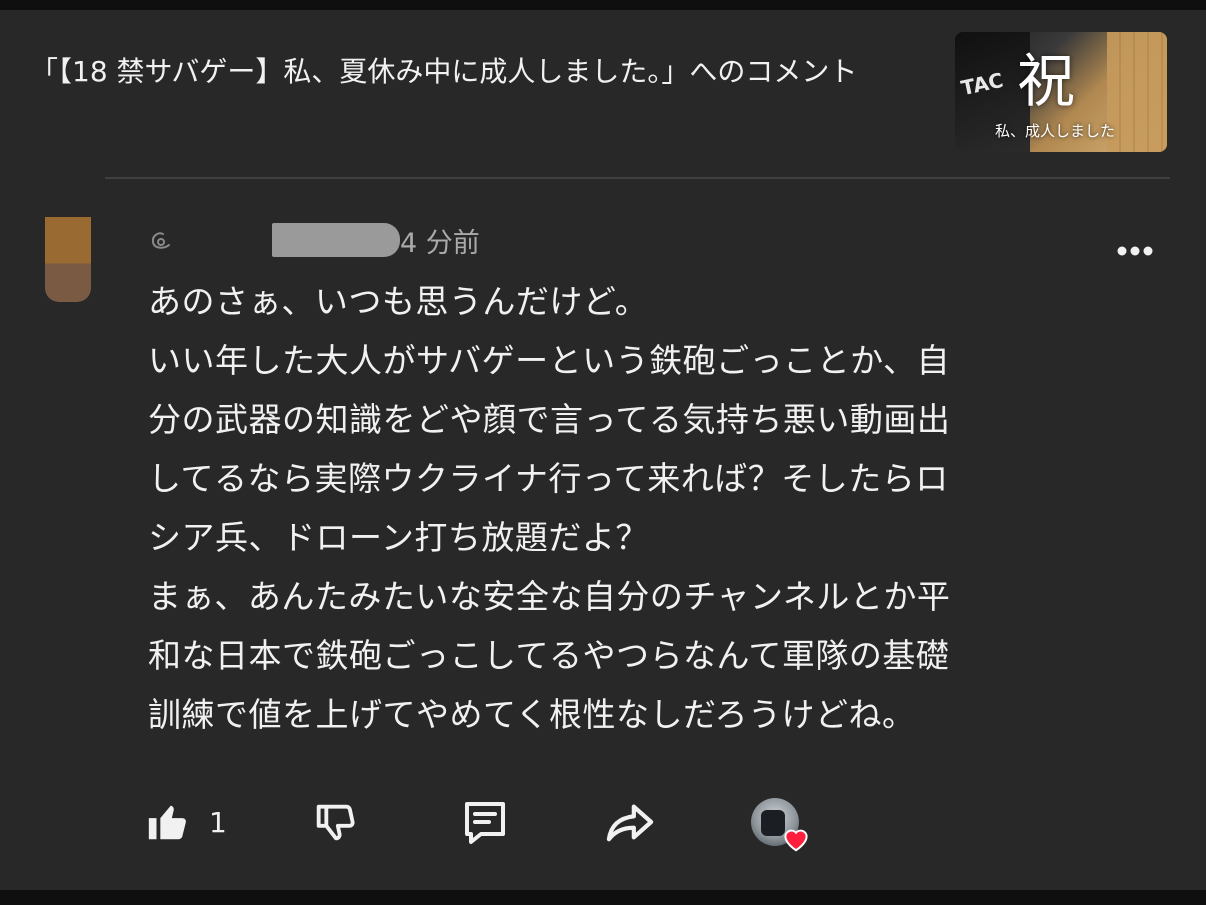 The height and width of the screenshot is (905, 1206). I want to click on comment-reply-icon, so click(484, 823).